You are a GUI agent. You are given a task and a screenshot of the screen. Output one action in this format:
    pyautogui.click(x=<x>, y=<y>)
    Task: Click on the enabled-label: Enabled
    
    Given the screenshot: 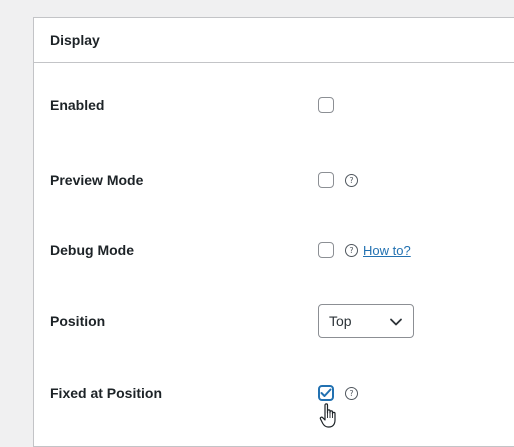 What is the action you would take?
    pyautogui.click(x=77, y=105)
    